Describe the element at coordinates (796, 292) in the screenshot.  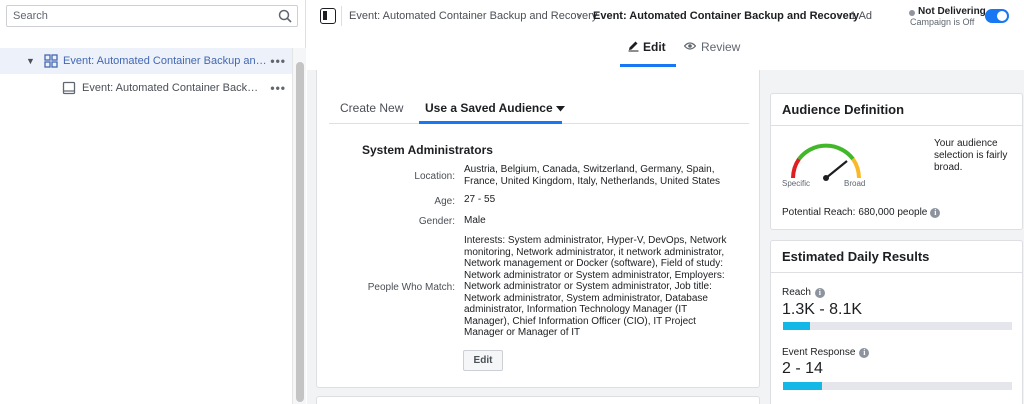
I see `reach-label-text: Reach` at that location.